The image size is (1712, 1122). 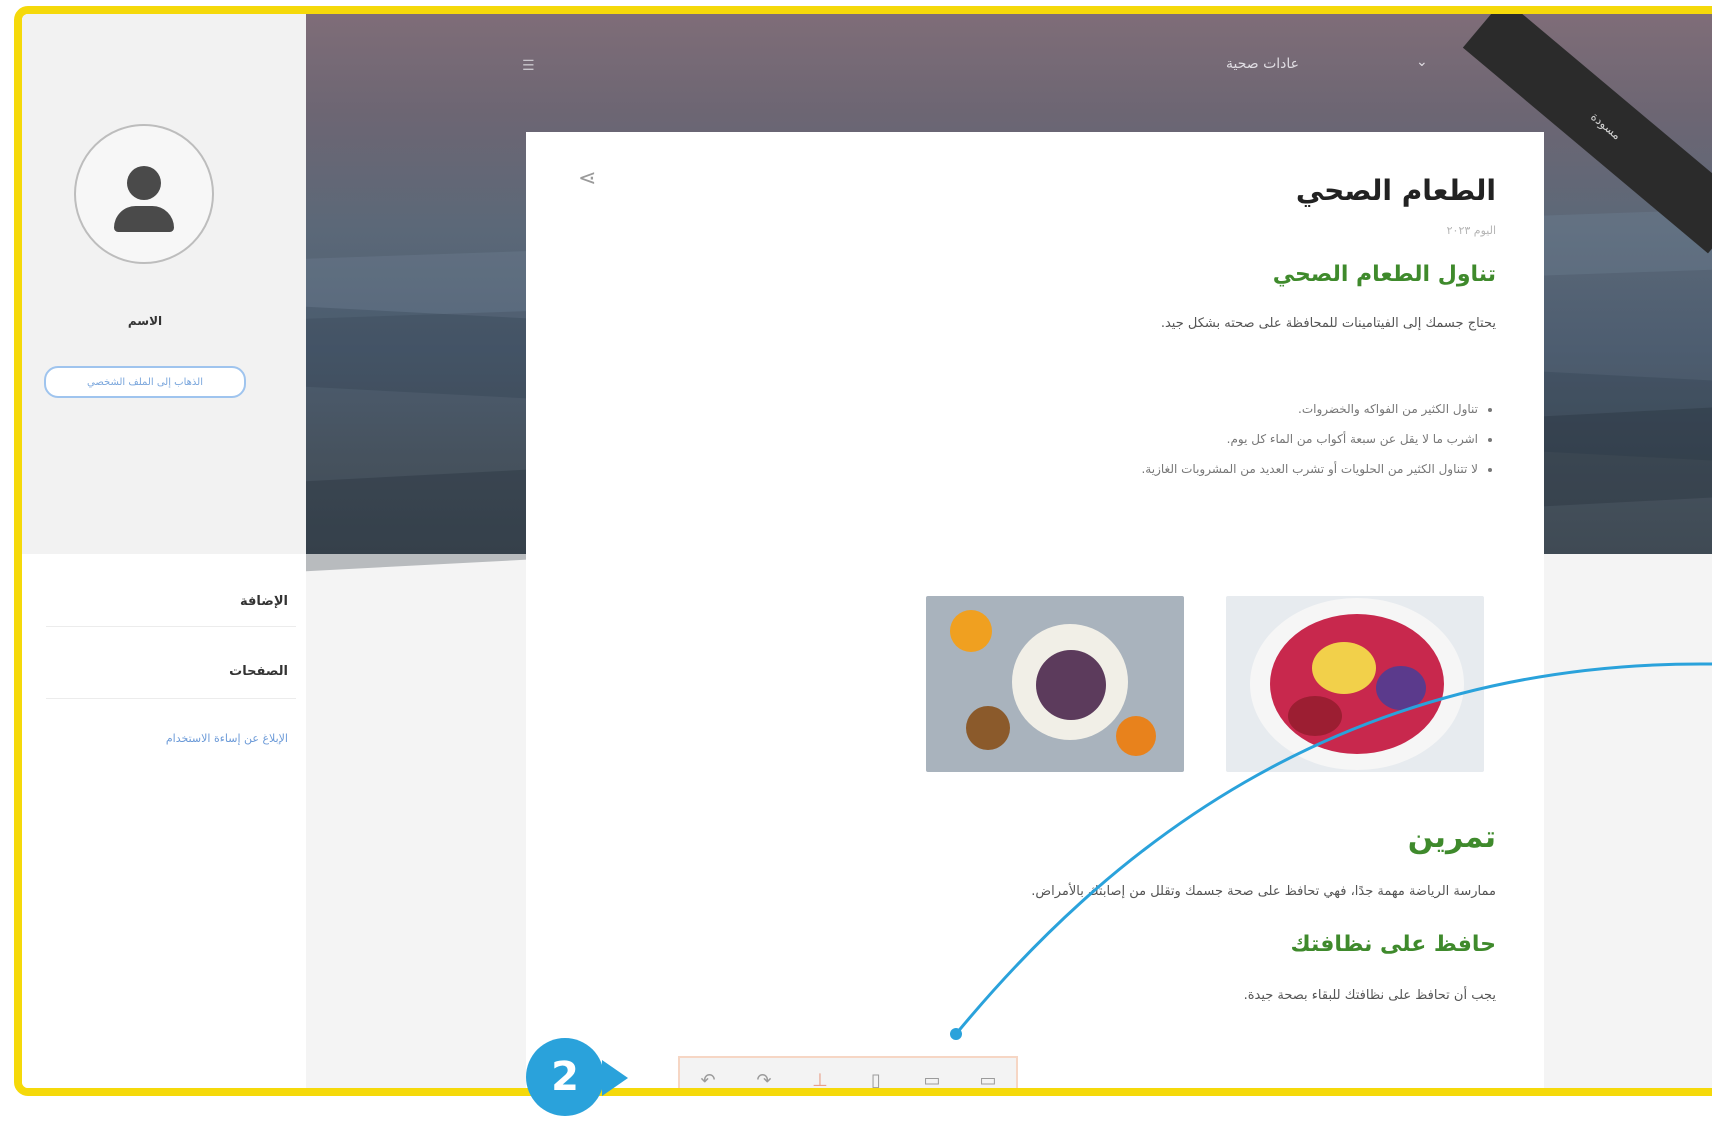 I want to click on pin-icon: ⊥, so click(x=820, y=1077).